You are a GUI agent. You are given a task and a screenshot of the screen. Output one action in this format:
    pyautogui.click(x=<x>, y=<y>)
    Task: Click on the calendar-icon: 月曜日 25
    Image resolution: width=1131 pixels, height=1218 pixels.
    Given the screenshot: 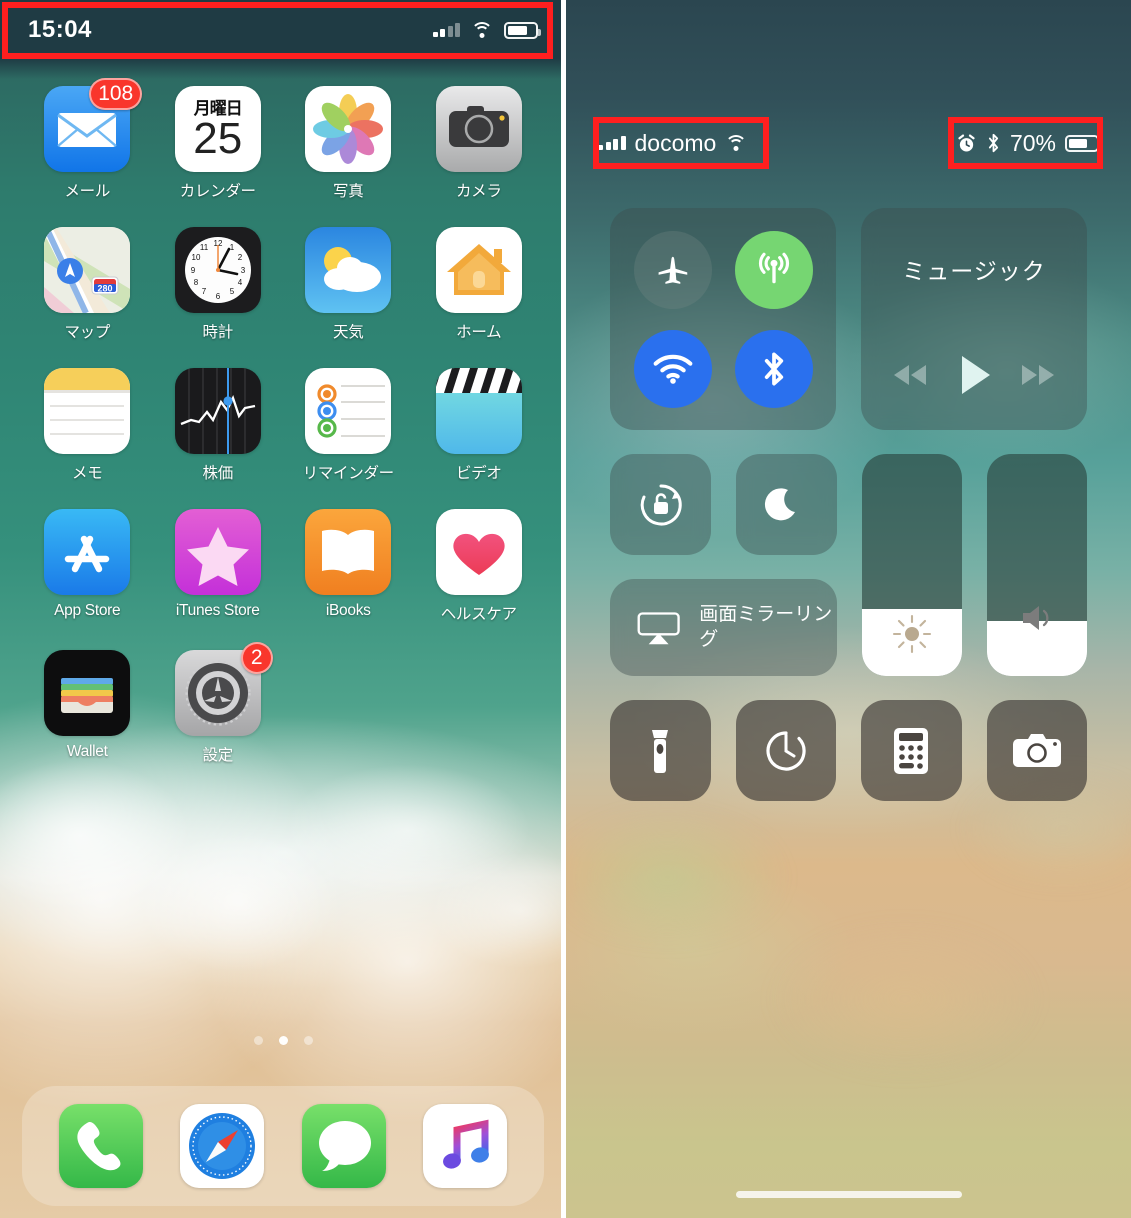 What is the action you would take?
    pyautogui.click(x=217, y=129)
    